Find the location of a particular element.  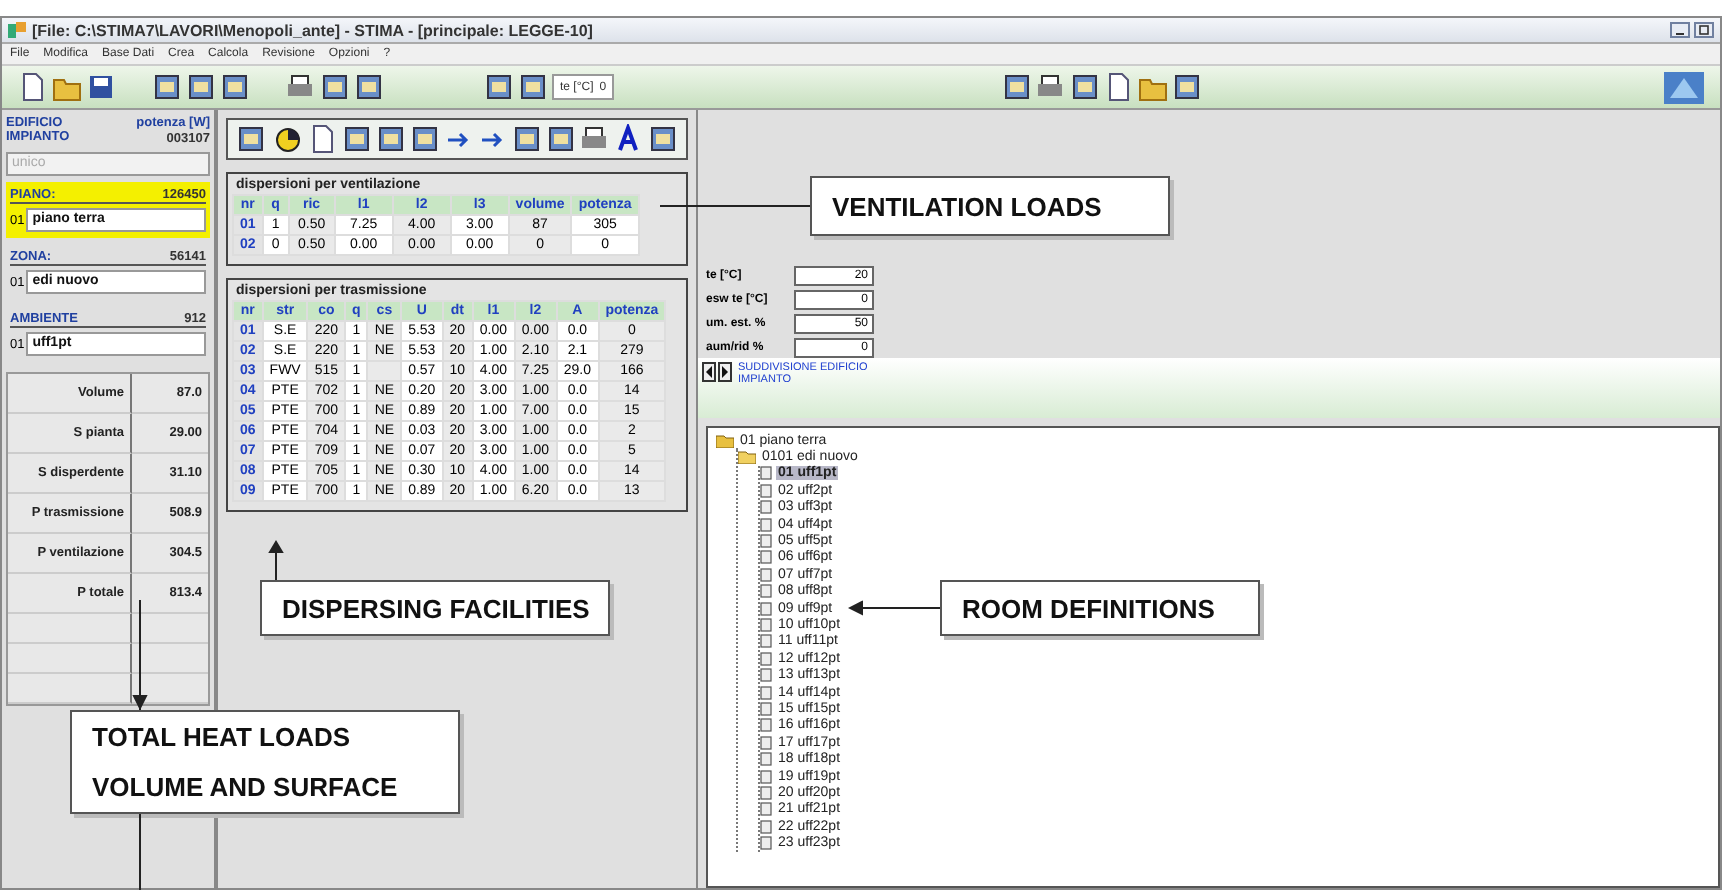

window-title: [File: C:\STIMA7\LAVORI\Menopoli_ante] - STIMA - [principale: LEGGE-10] is located at coordinates (312, 30).